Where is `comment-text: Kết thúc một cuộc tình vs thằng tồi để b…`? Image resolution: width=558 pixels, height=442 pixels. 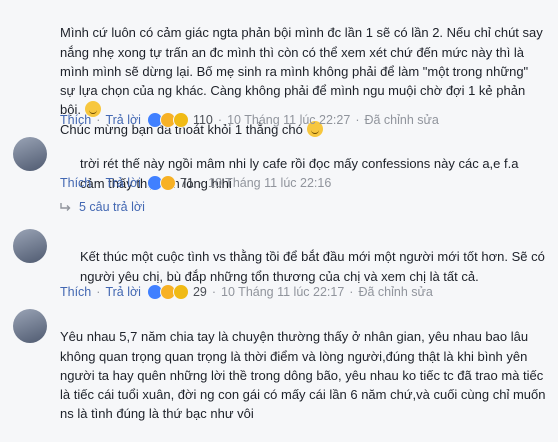
comment-text: Kết thúc một cuộc tình vs thằng tồi để b… is located at coordinates (312, 266).